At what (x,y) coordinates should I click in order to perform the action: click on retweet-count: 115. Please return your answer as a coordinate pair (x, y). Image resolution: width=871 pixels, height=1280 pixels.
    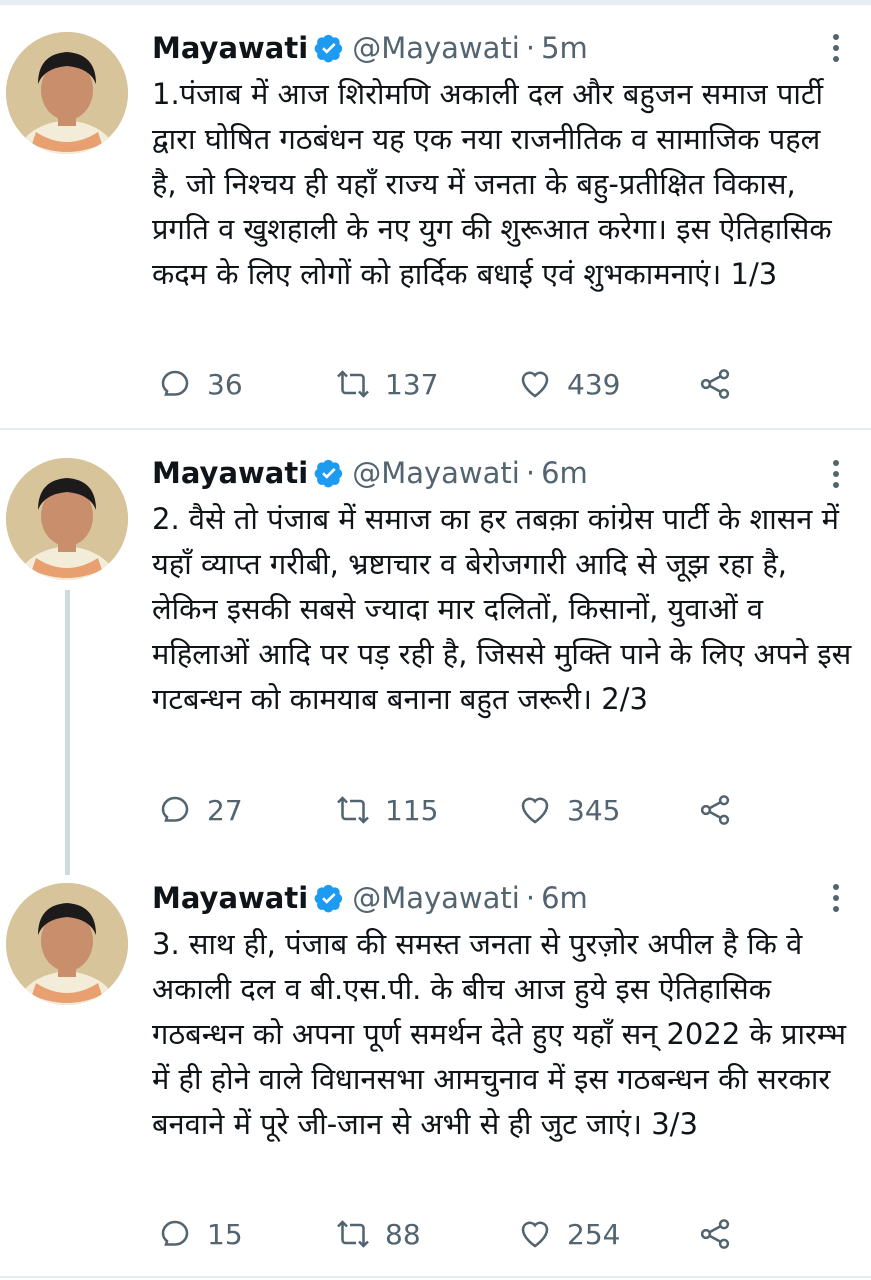
    Looking at the image, I should click on (412, 810).